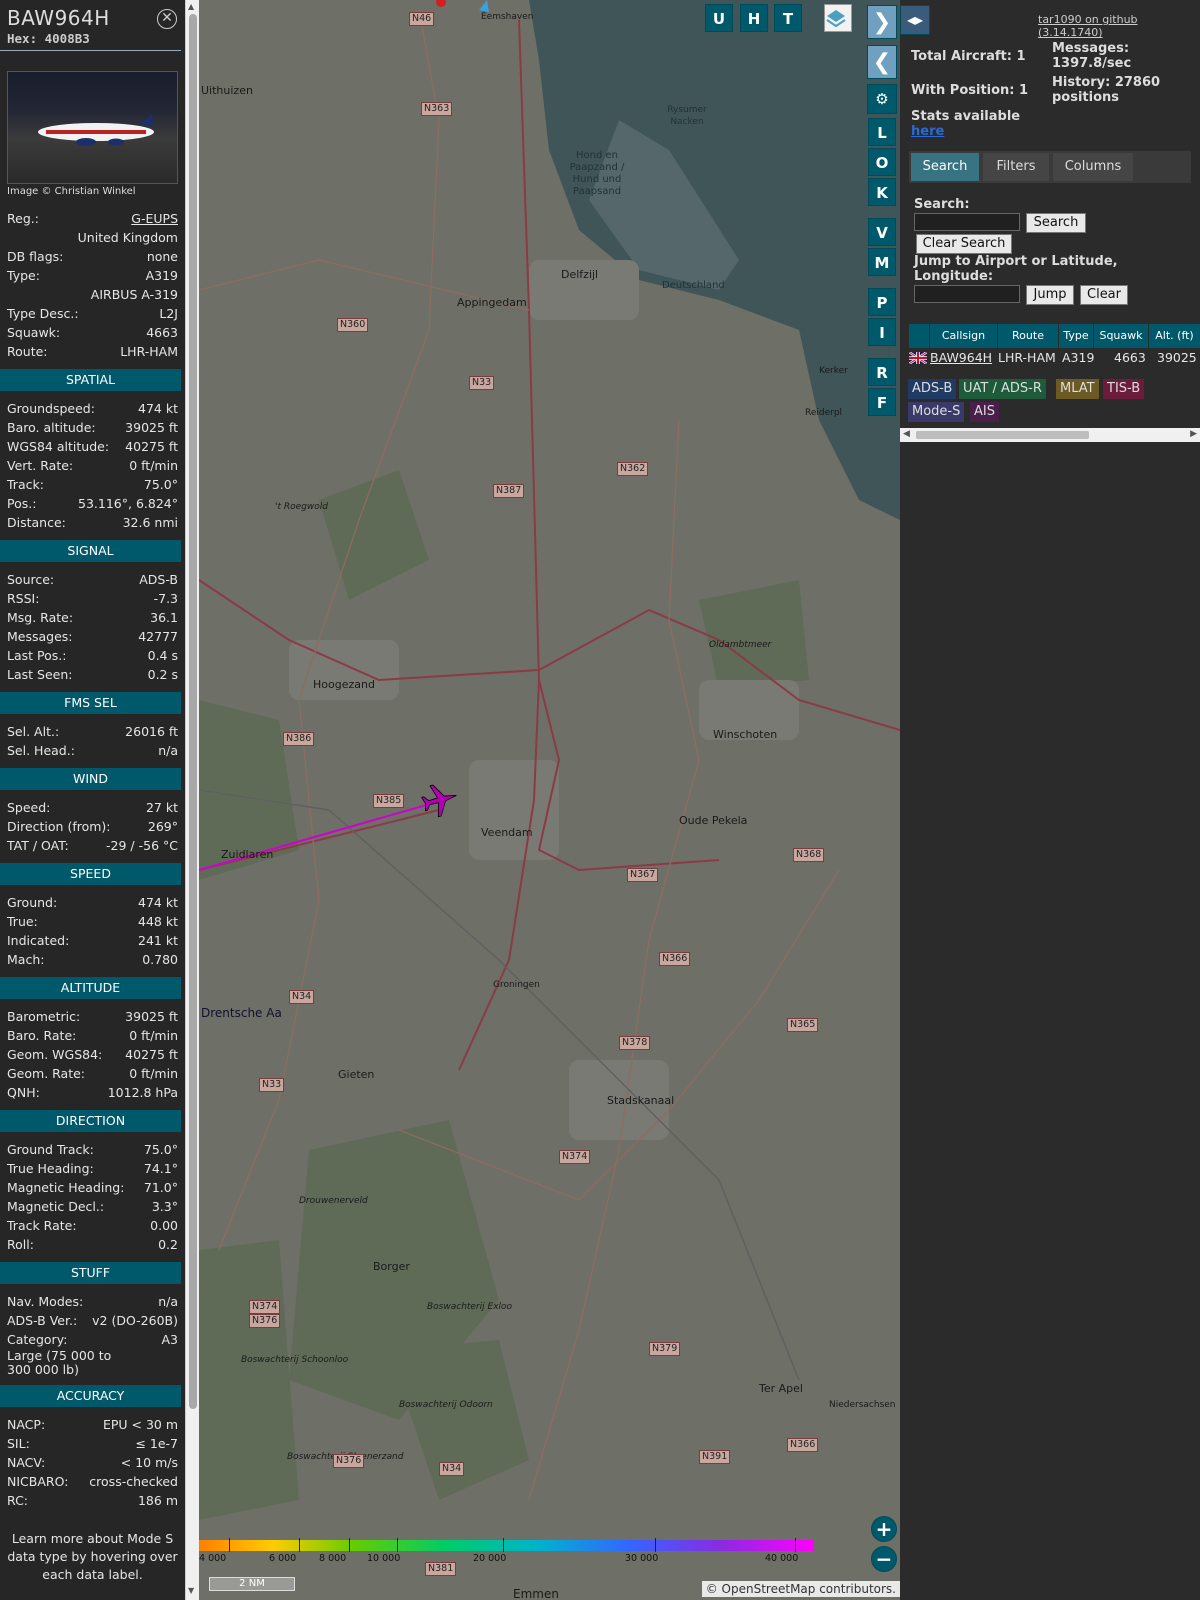 The height and width of the screenshot is (1600, 1200). I want to click on info-value: G-EUPS, so click(154, 218).